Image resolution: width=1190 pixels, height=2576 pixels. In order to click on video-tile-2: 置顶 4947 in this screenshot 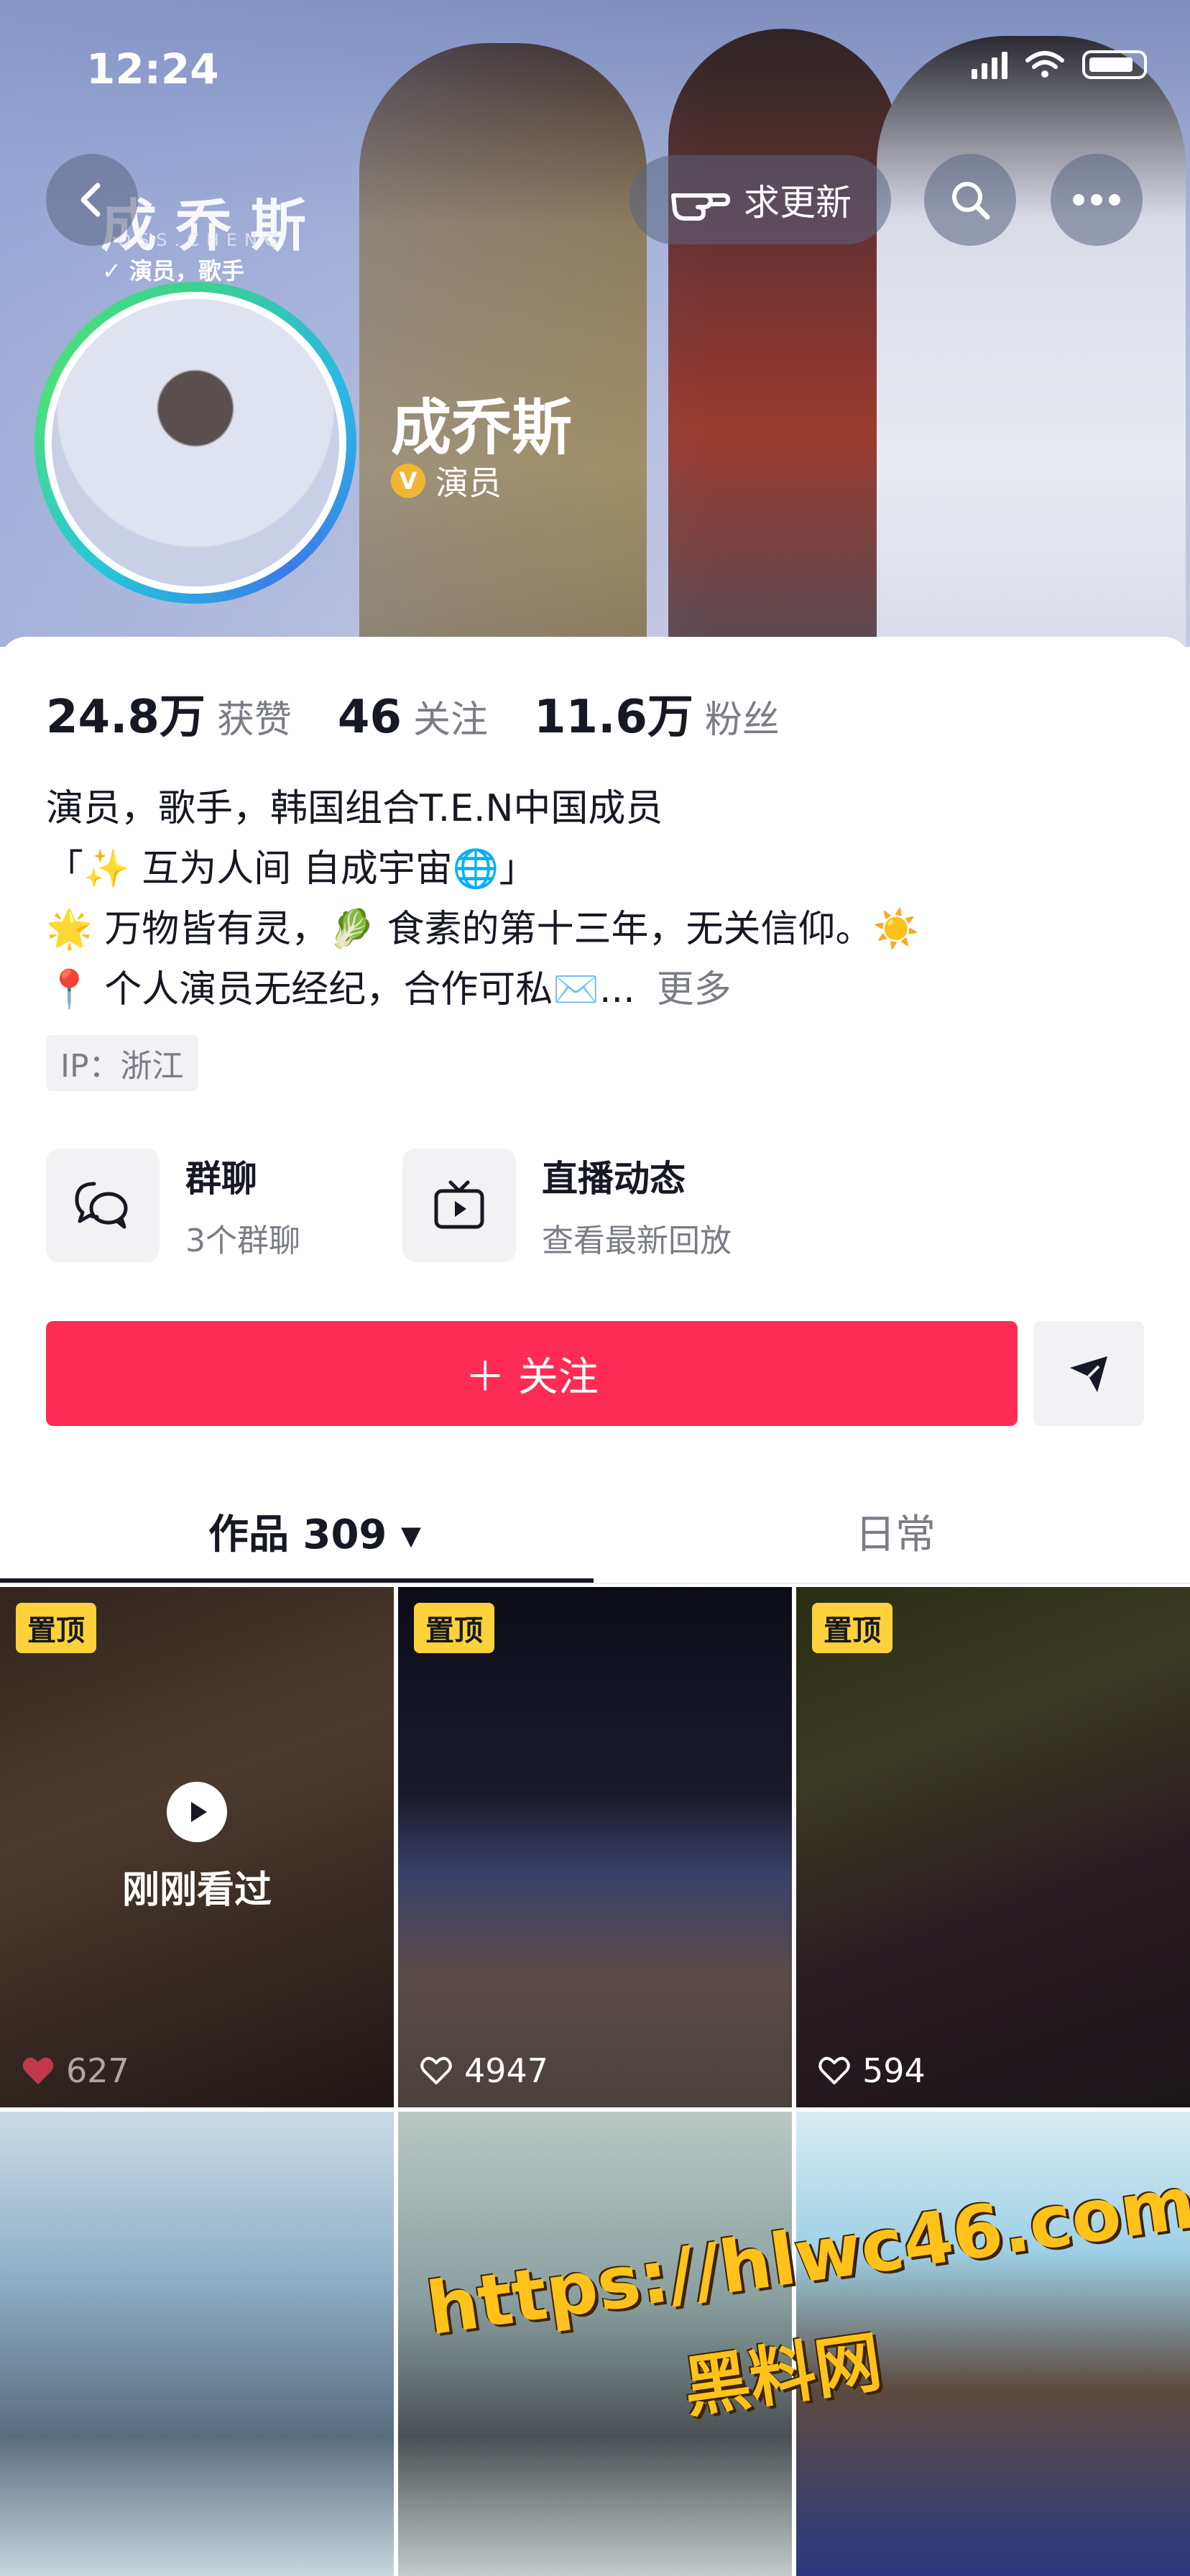, I will do `click(595, 1847)`.